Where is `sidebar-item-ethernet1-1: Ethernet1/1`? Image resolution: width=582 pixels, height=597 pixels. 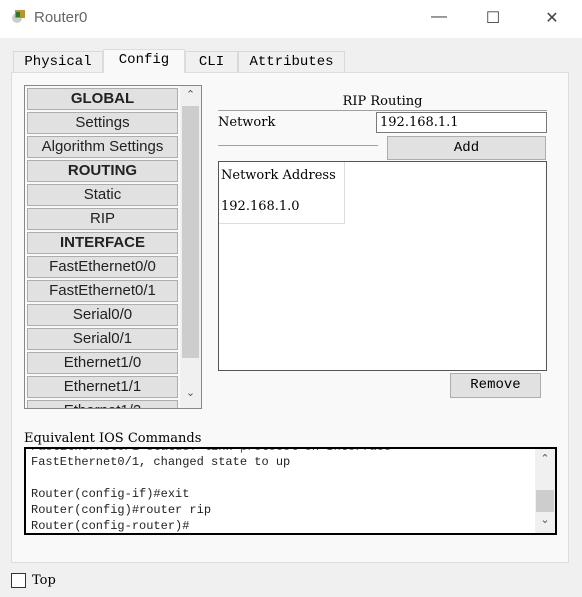 sidebar-item-ethernet1-1: Ethernet1/1 is located at coordinates (102, 387).